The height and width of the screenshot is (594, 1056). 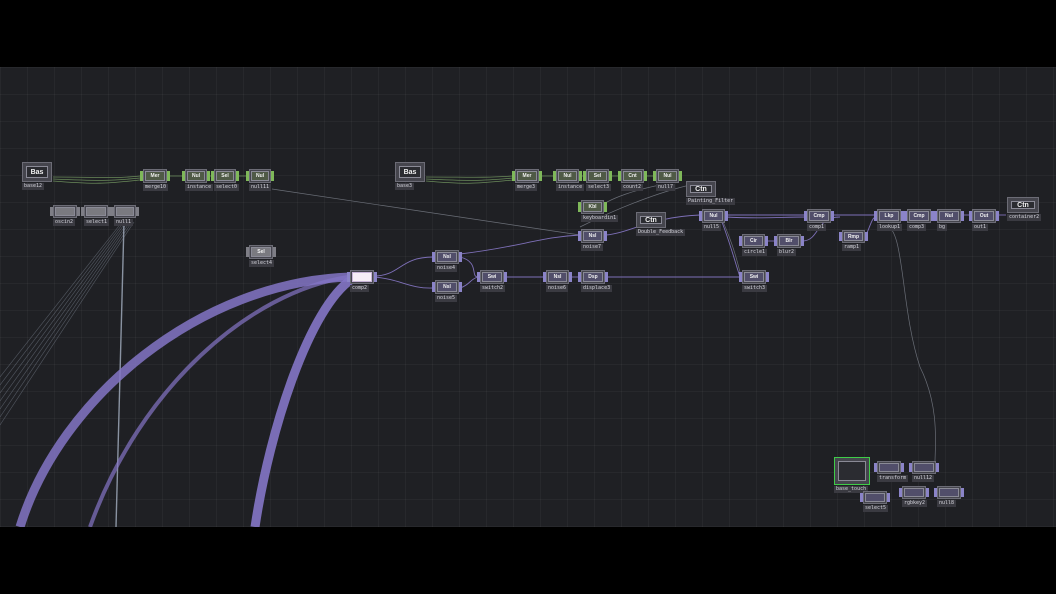 What do you see at coordinates (753, 245) in the screenshot?
I see `node-circle1: Cir circle1` at bounding box center [753, 245].